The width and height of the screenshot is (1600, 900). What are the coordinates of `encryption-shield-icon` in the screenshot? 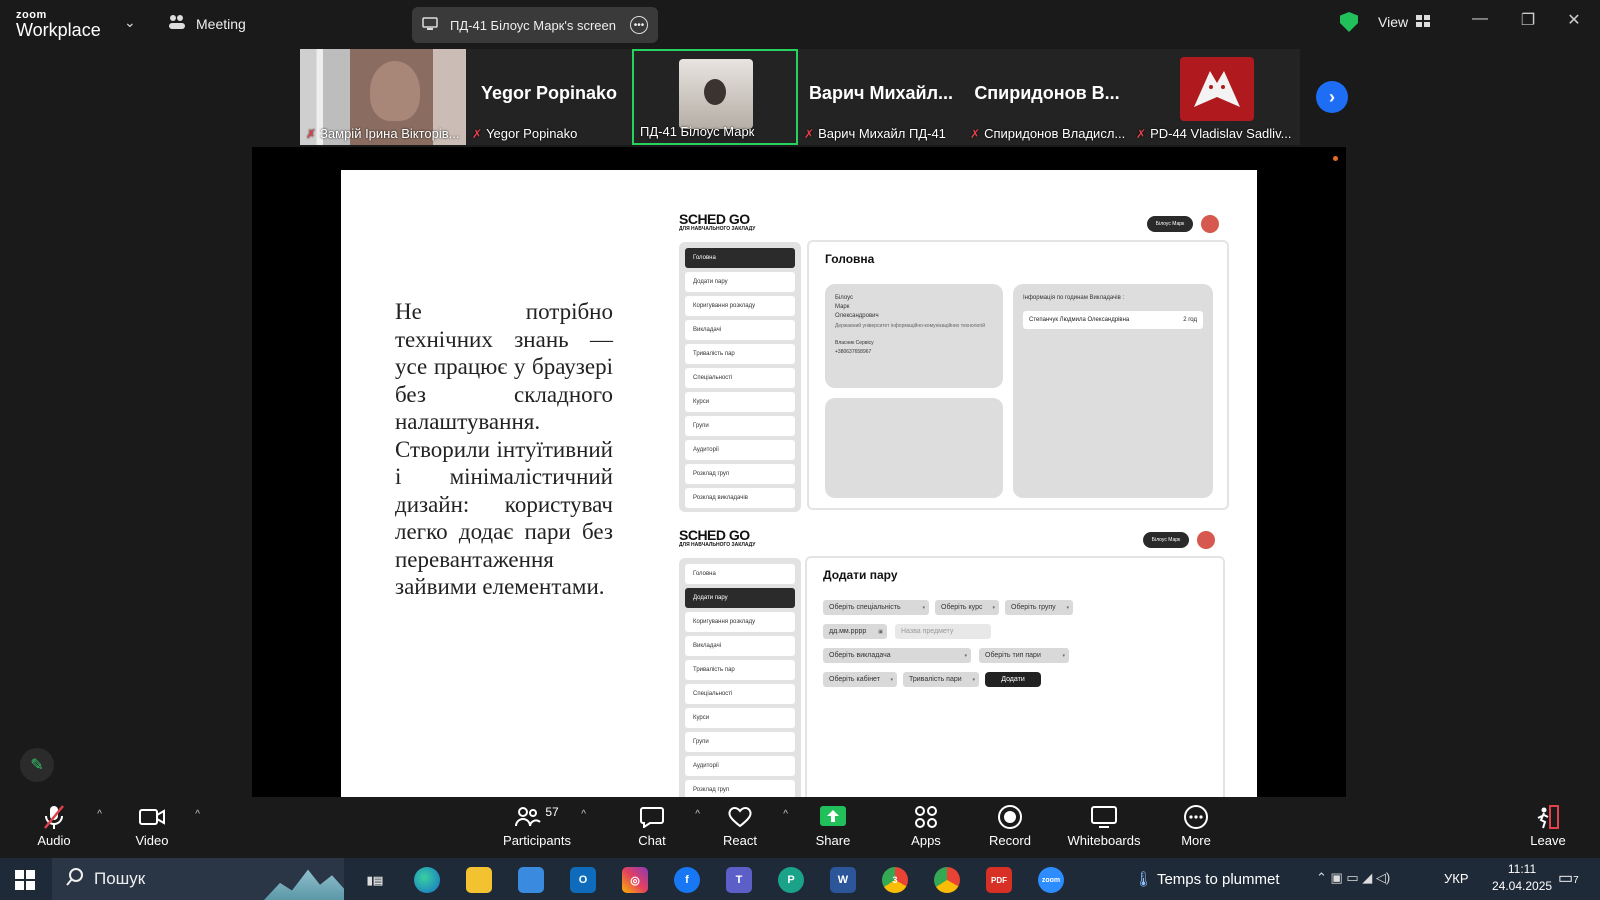 It's located at (1349, 22).